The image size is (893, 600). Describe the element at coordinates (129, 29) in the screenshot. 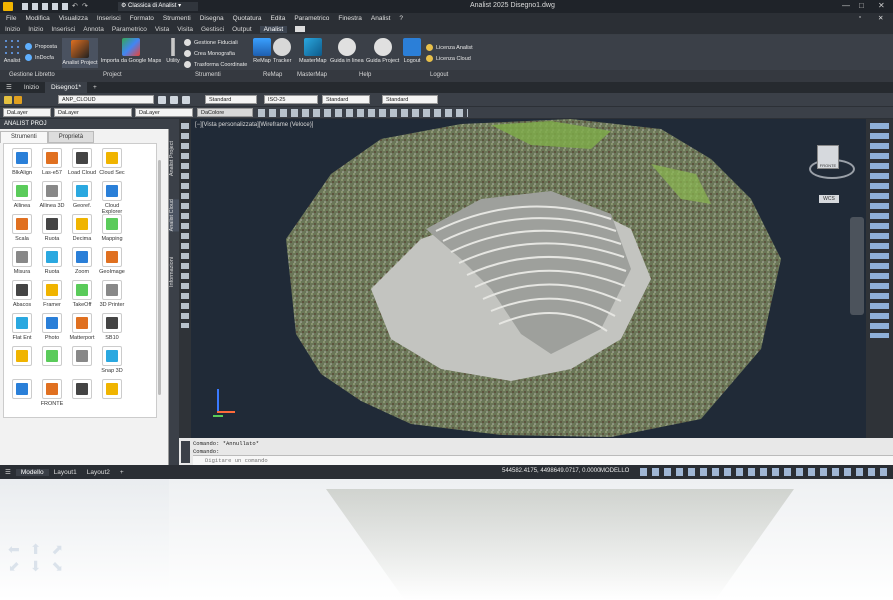

I see `tab-parametrico: Parametrico` at that location.